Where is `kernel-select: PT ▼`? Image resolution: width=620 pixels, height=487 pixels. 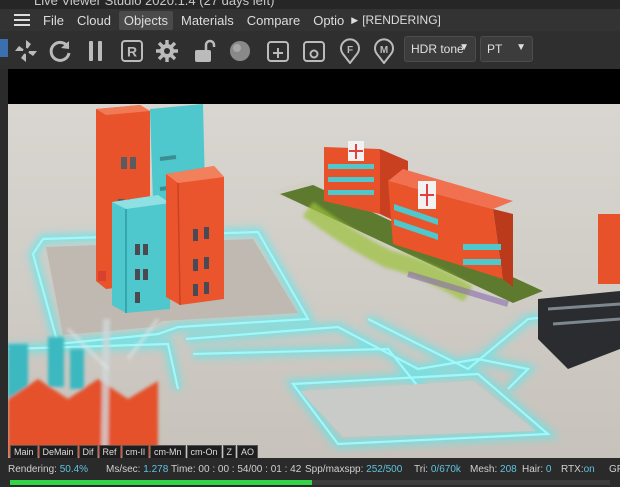 kernel-select: PT ▼ is located at coordinates (506, 49).